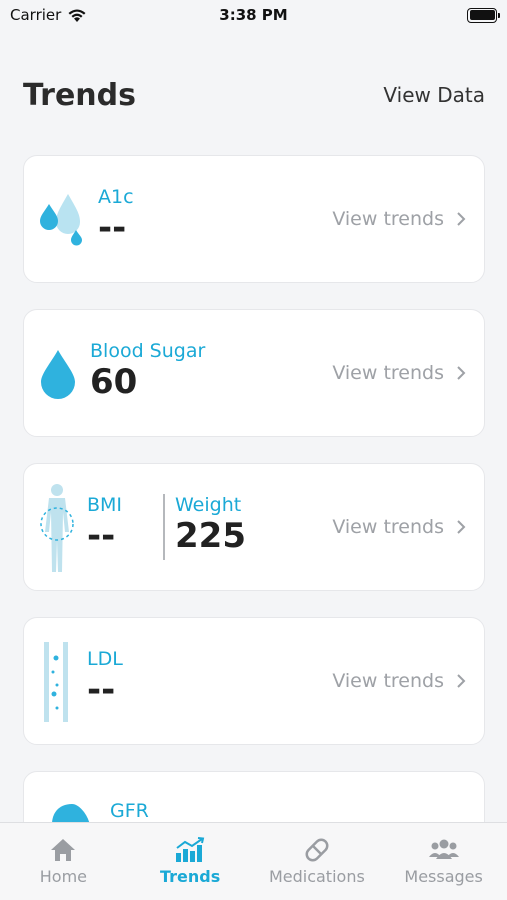 The width and height of the screenshot is (507, 900). What do you see at coordinates (190, 876) in the screenshot?
I see `tab-trends-label: Trends` at bounding box center [190, 876].